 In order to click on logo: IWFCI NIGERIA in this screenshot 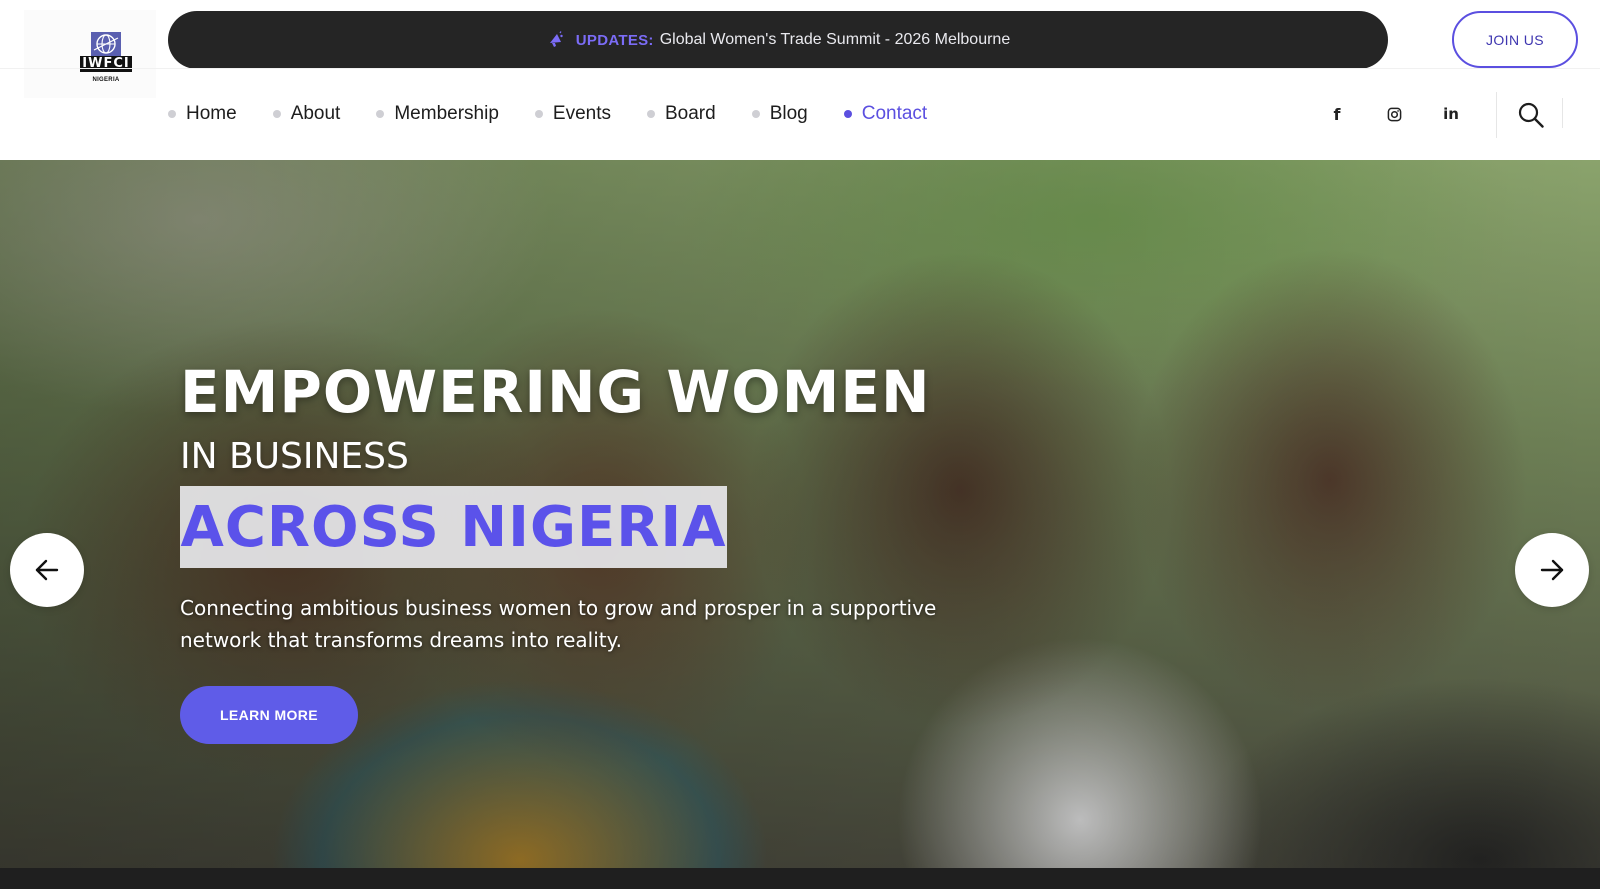, I will do `click(106, 62)`.